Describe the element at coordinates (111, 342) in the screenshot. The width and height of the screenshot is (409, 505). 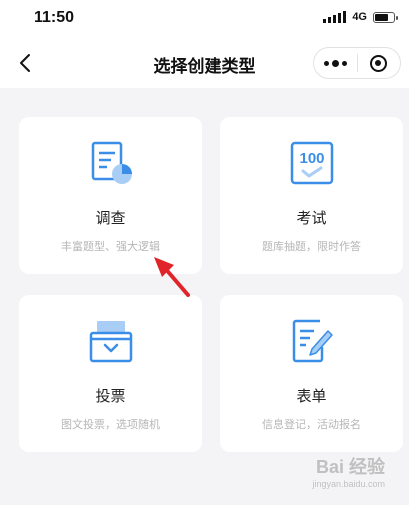
I see `vote-ballot-box-icon` at that location.